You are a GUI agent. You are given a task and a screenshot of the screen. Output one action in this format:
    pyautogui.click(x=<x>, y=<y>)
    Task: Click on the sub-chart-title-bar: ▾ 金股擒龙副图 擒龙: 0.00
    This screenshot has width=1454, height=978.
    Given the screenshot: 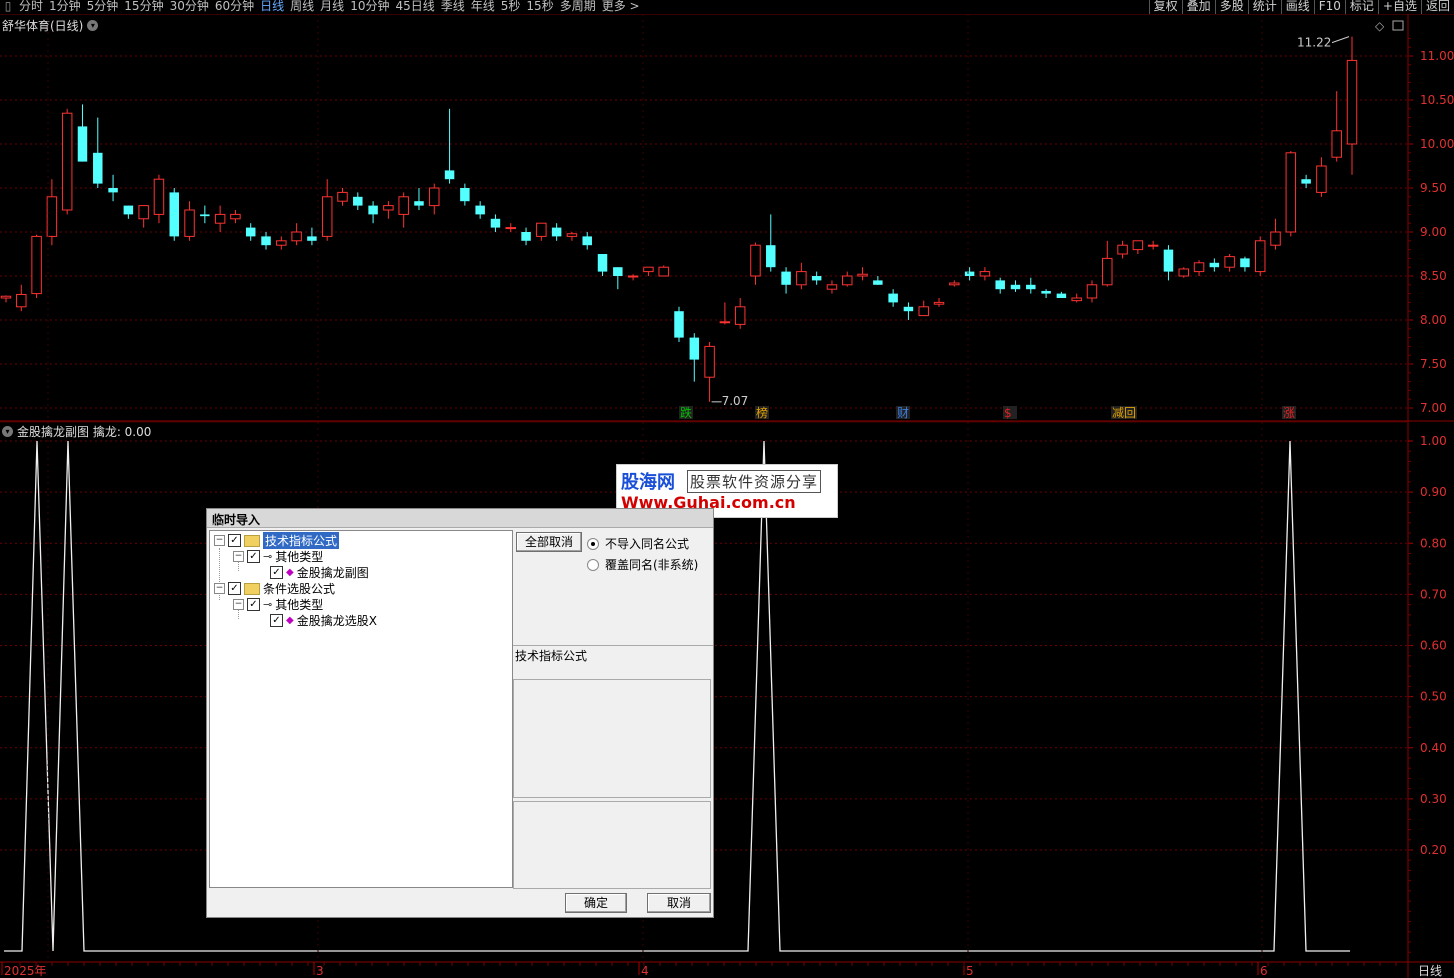 What is the action you would take?
    pyautogui.click(x=76, y=431)
    